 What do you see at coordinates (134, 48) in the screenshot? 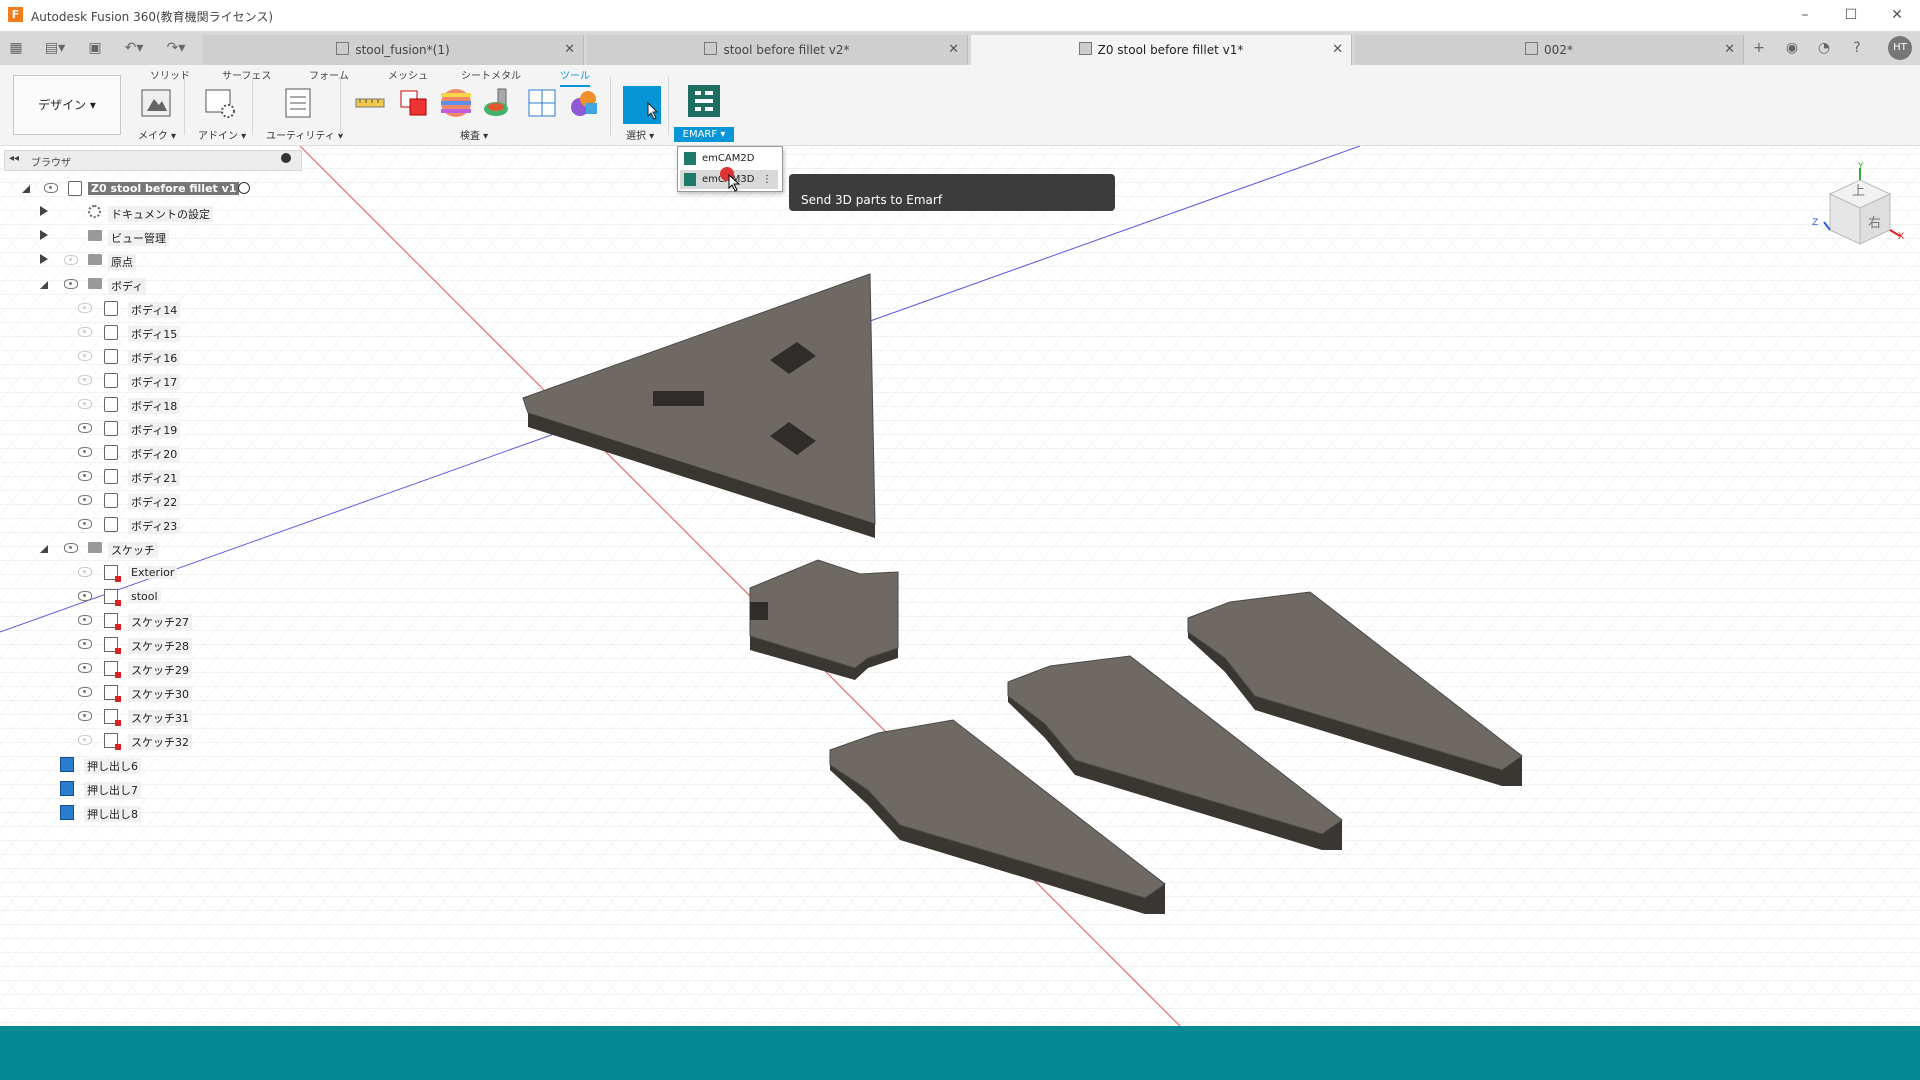
I see `undo-icon: ↶▾` at bounding box center [134, 48].